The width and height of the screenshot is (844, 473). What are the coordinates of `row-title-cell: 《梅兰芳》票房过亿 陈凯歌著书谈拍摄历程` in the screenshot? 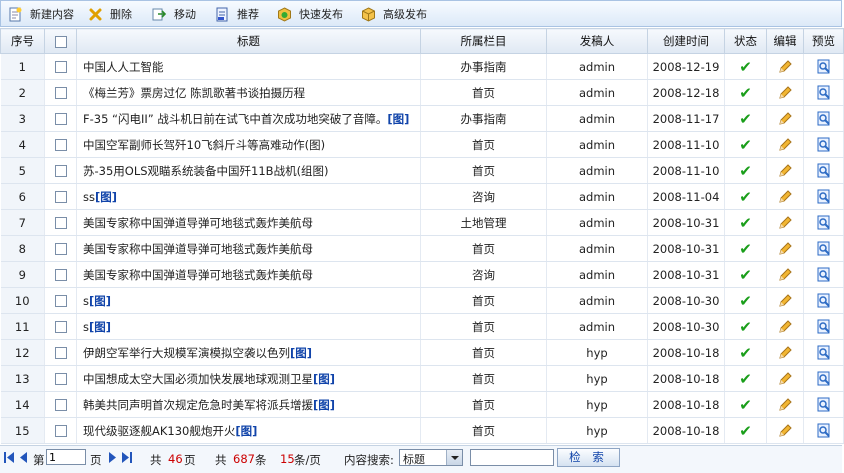 It's located at (248, 92).